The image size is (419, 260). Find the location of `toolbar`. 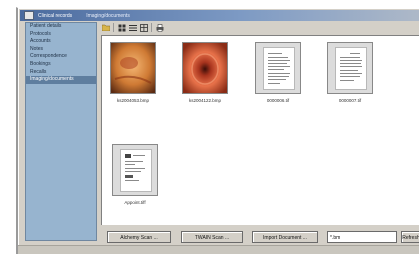

toolbar is located at coordinates (132, 27).